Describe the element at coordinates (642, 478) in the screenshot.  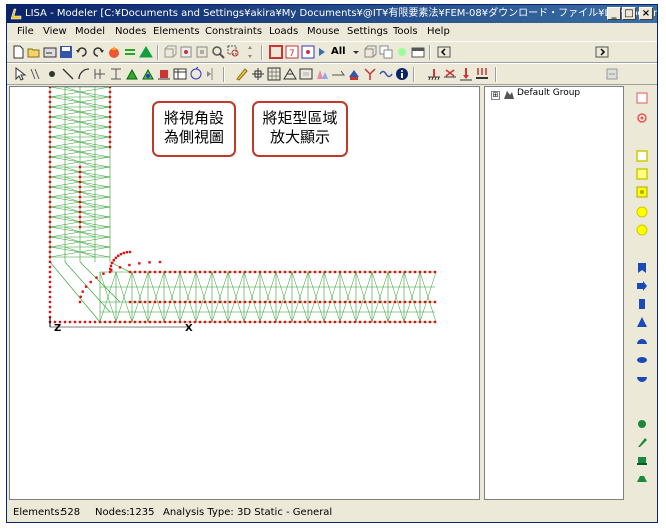
I see `green-hat-icon` at that location.